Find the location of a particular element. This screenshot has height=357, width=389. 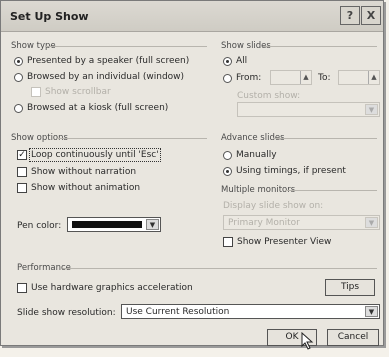

show-presenter-view-checkbox is located at coordinates (228, 242).